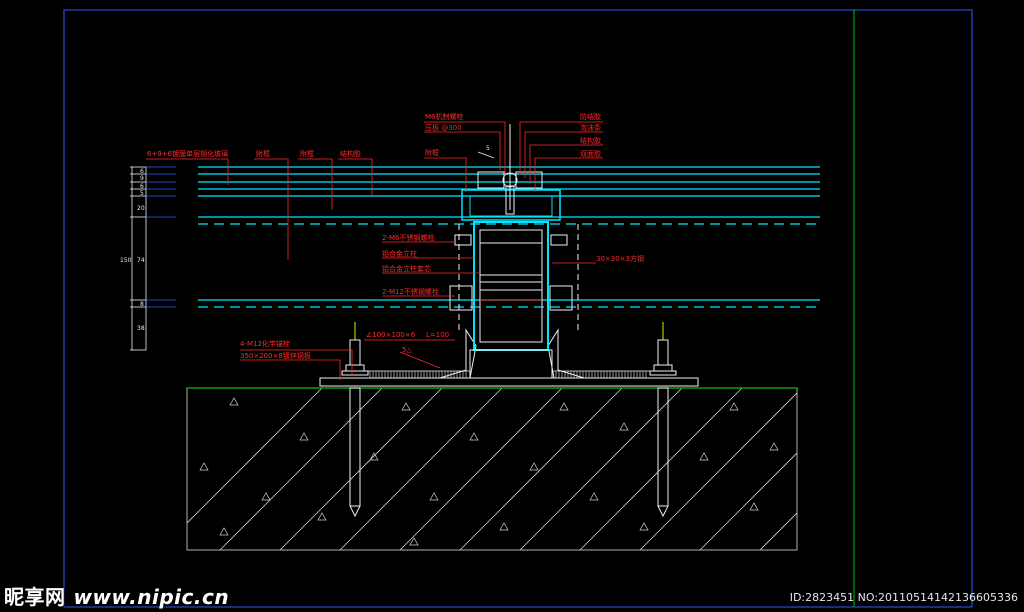 Image resolution: width=1024 pixels, height=612 pixels. Describe the element at coordinates (406, 268) in the screenshot. I see `label-alu-sleeve: 铝合金立柱套芯` at that location.